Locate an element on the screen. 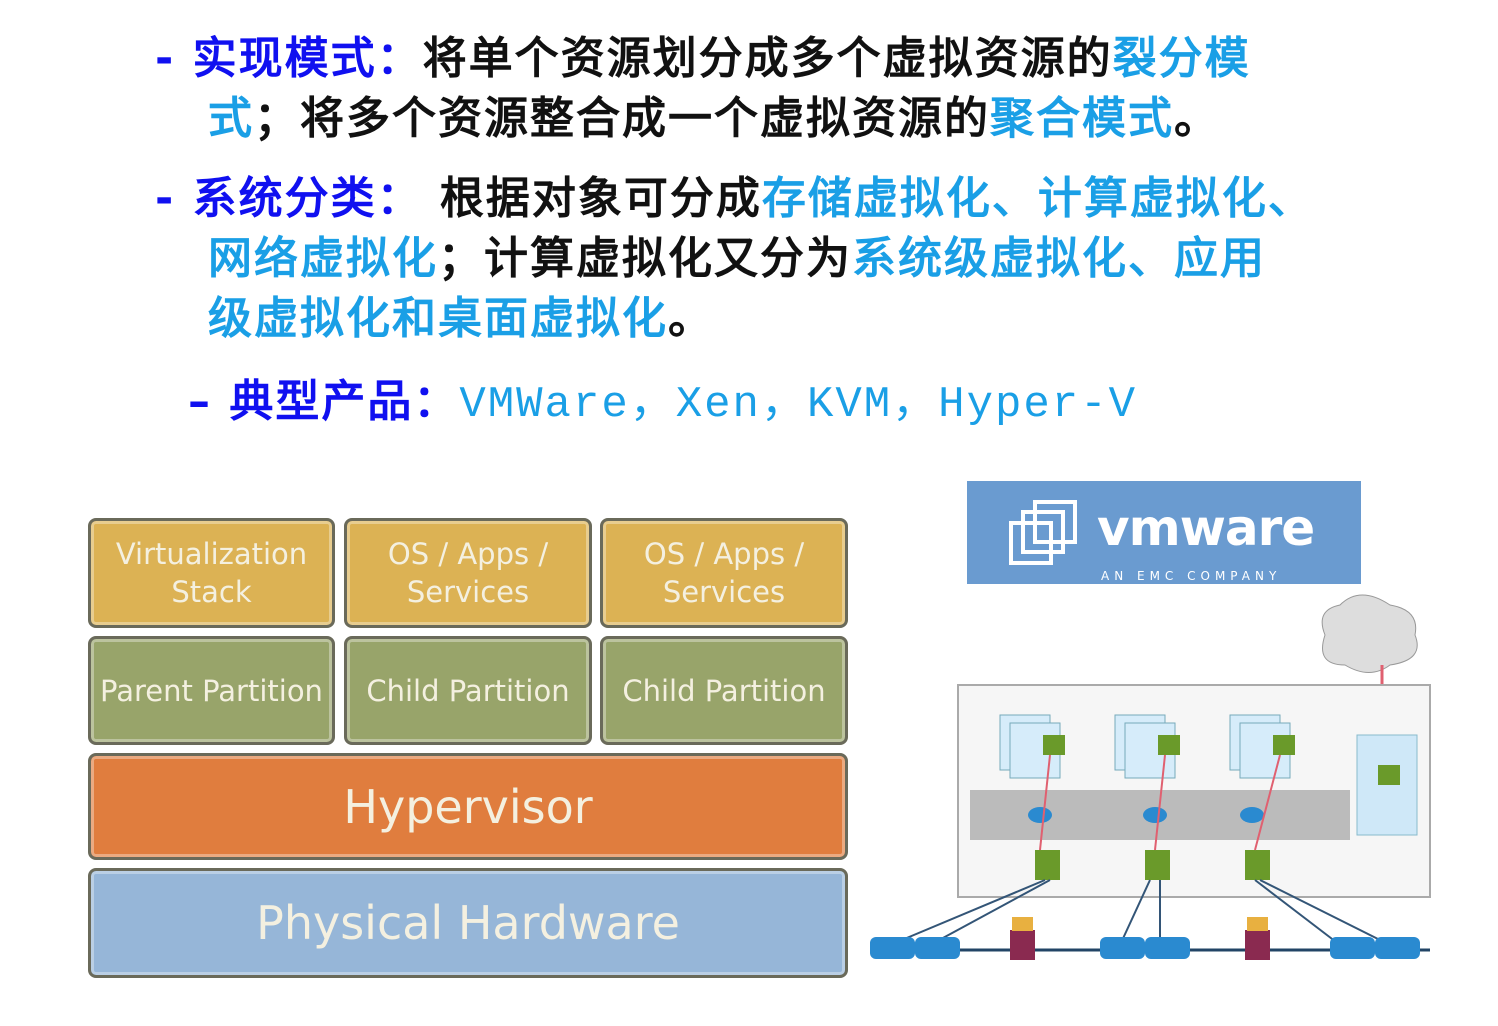 This screenshot has height=1026, width=1498. bullet-classification: - 系统分类： 根据对象可分成存储虚拟化、计算虚拟化、 is located at coordinates (734, 198).